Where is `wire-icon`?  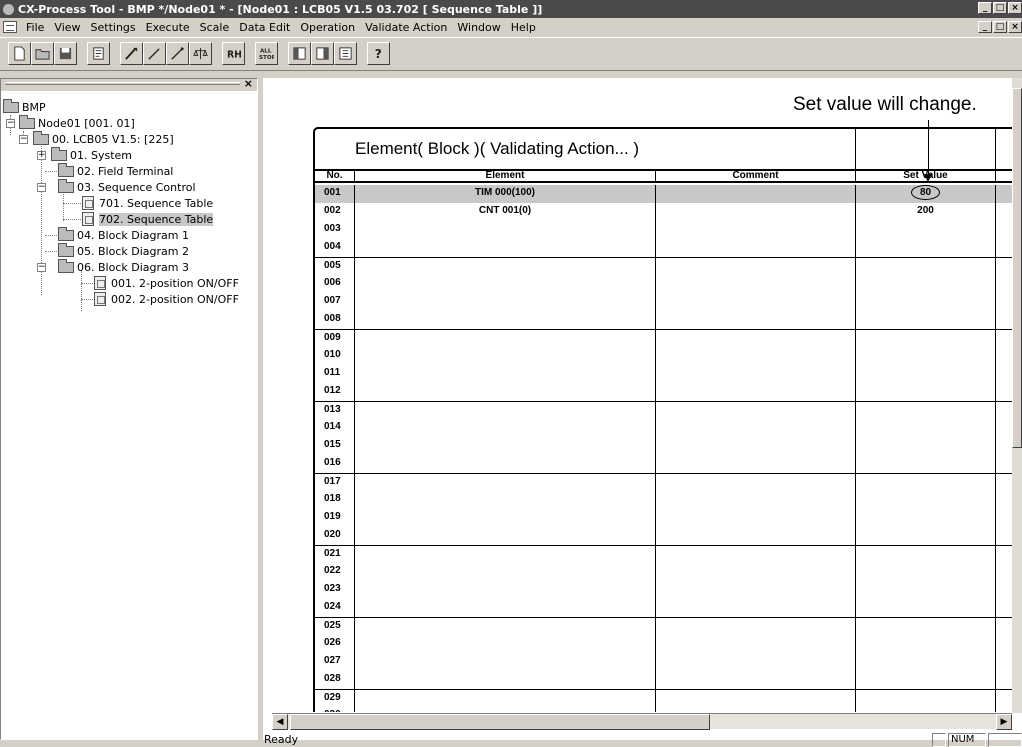
wire-icon is located at coordinates (131, 53).